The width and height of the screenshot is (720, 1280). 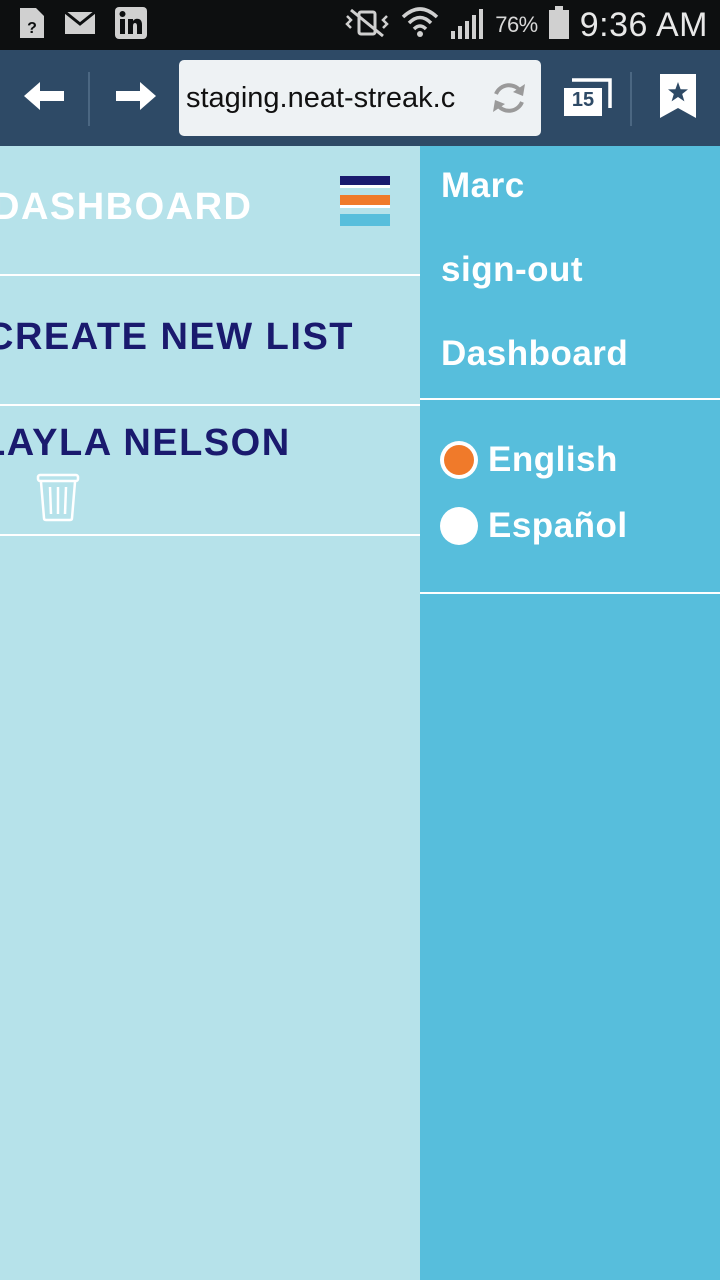 I want to click on clock: 9:36 AM, so click(x=643, y=24).